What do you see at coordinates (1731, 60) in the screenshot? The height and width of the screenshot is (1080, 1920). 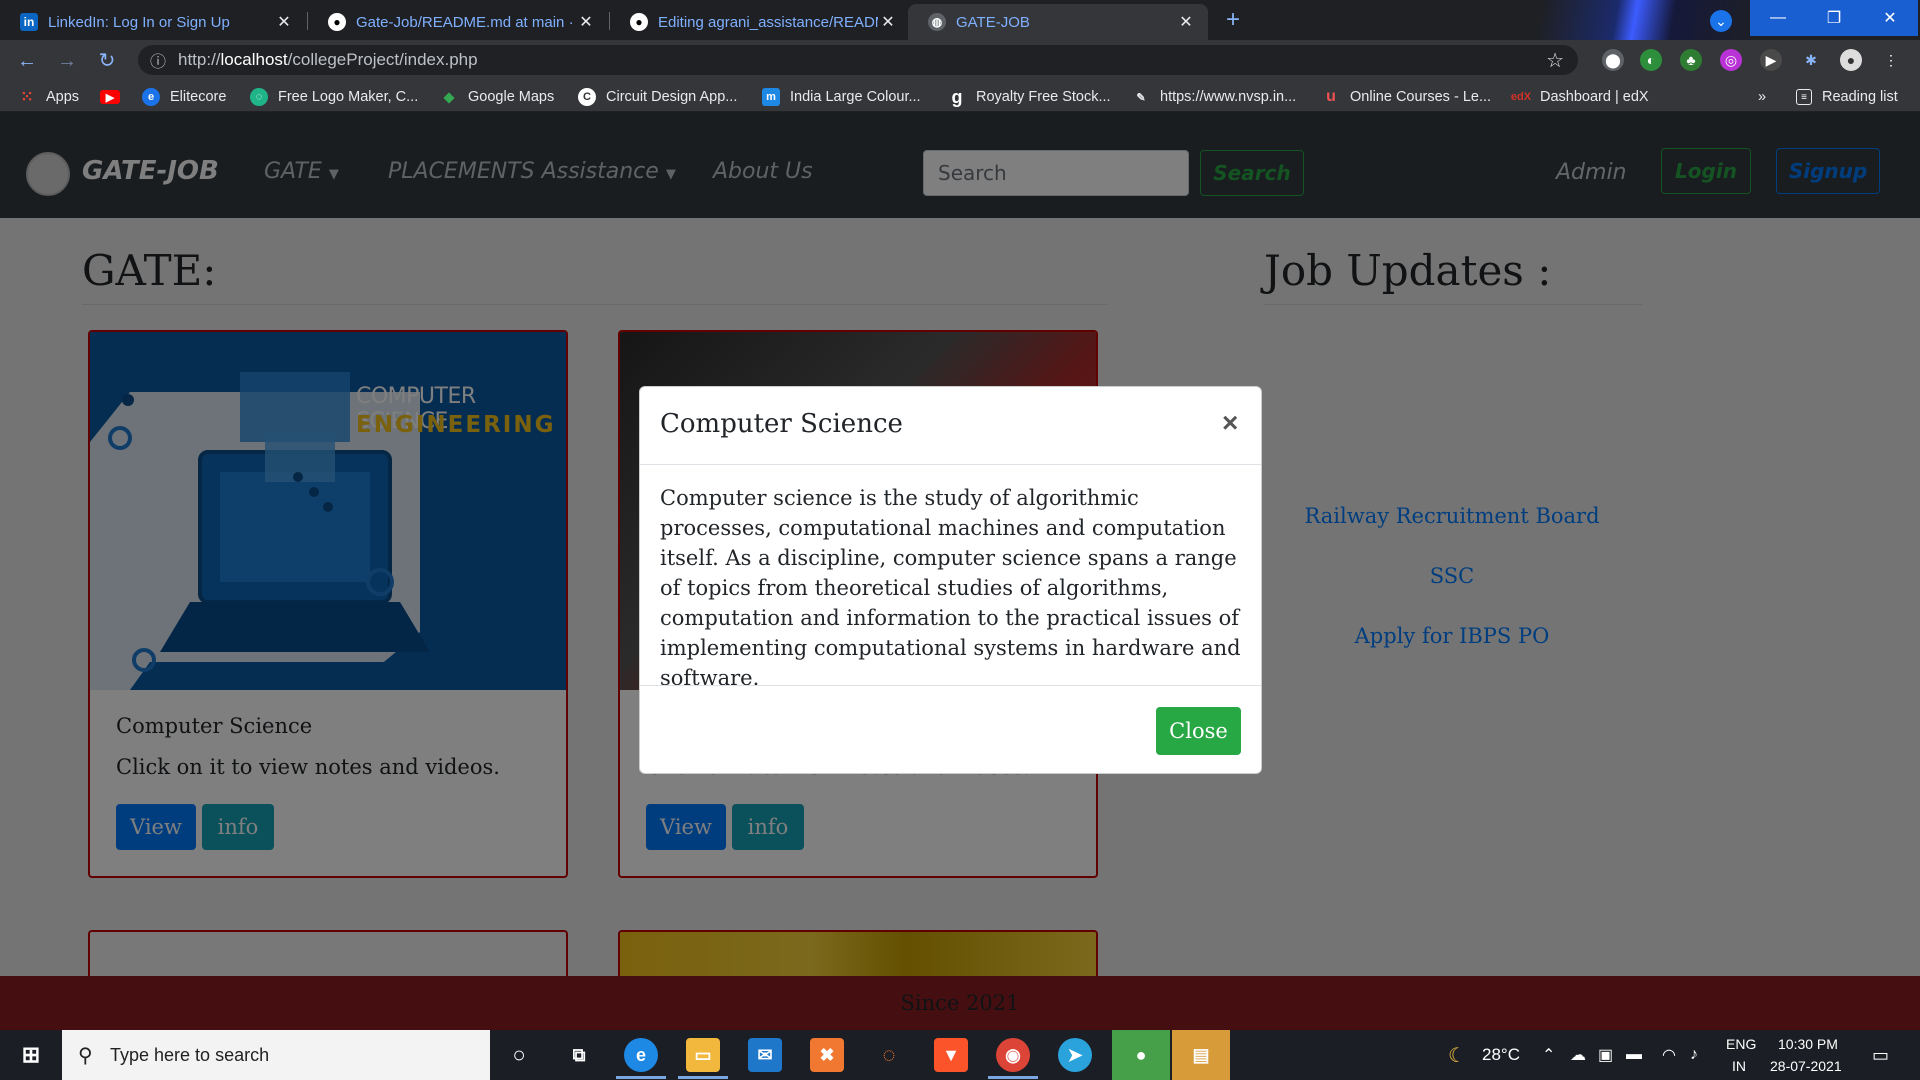 I see `extension-icon: ◎` at bounding box center [1731, 60].